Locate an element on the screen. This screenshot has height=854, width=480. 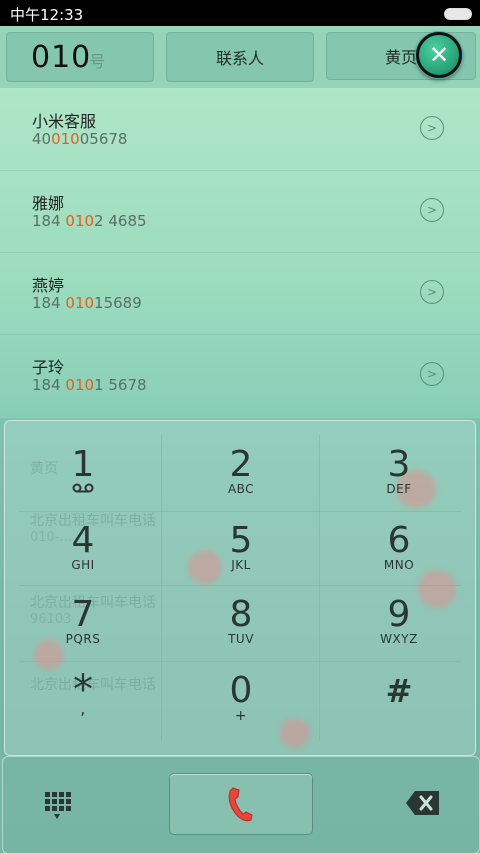
key-letters: DEF is located at coordinates (399, 489).